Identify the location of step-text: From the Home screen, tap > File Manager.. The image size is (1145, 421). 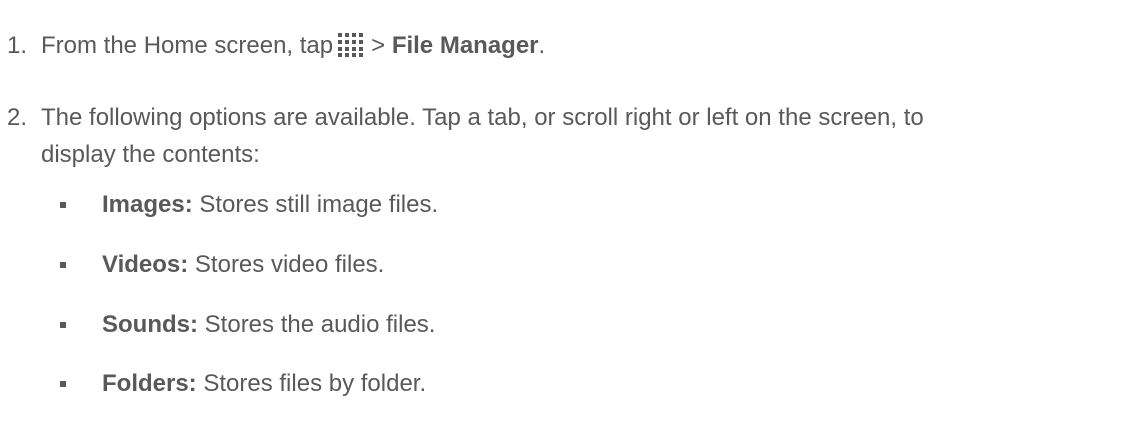
(293, 46).